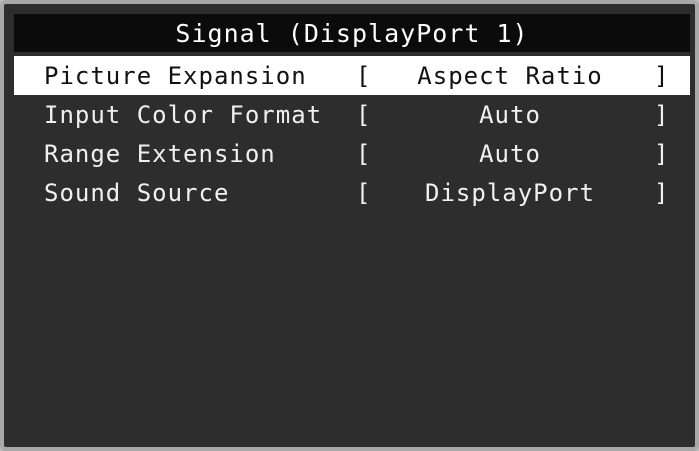 The width and height of the screenshot is (699, 451). What do you see at coordinates (352, 192) in the screenshot?
I see `menu-item-sound-source: Sound Source [ DisplayPort ]` at bounding box center [352, 192].